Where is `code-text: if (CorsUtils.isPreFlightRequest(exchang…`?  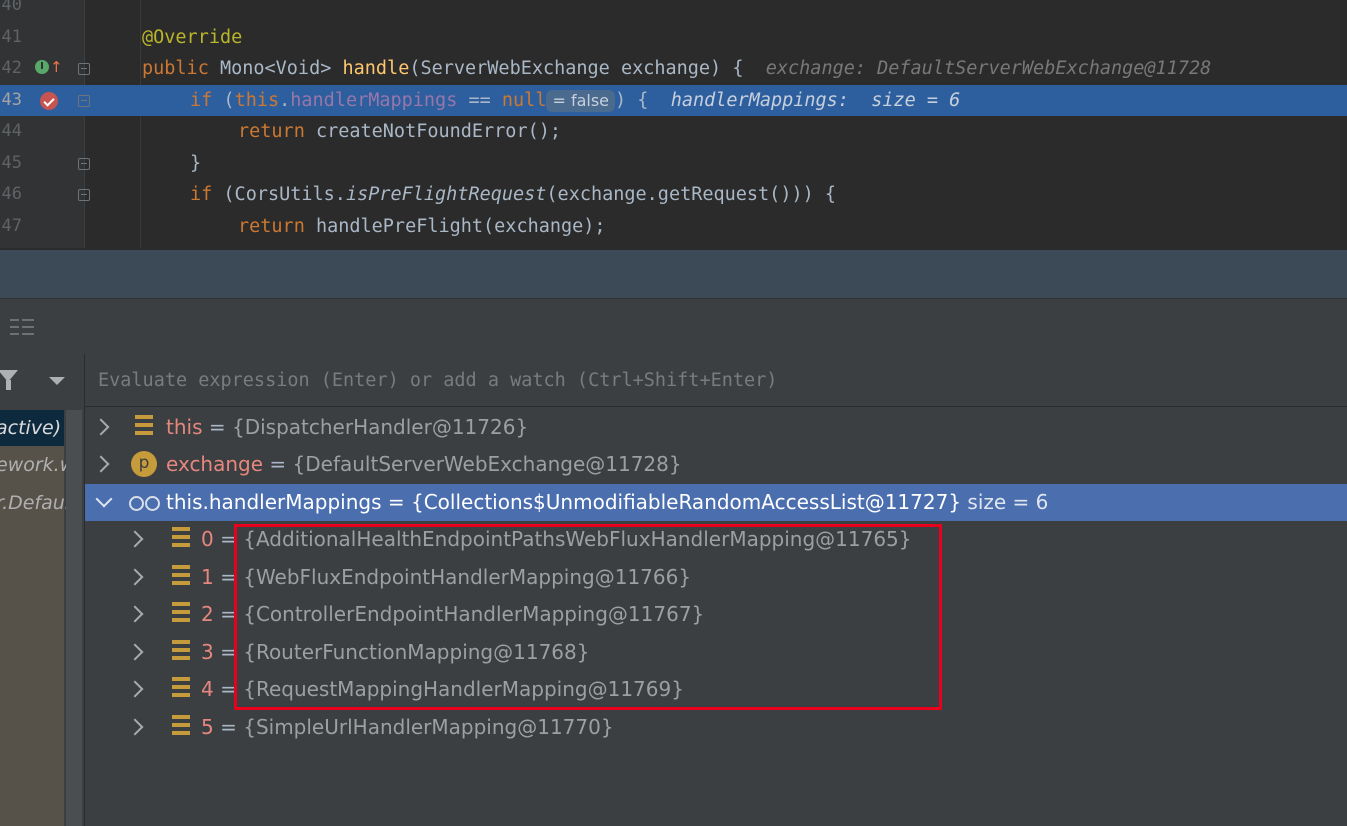
code-text: if (CorsUtils.isPreFlightRequest(exchang… is located at coordinates (513, 194).